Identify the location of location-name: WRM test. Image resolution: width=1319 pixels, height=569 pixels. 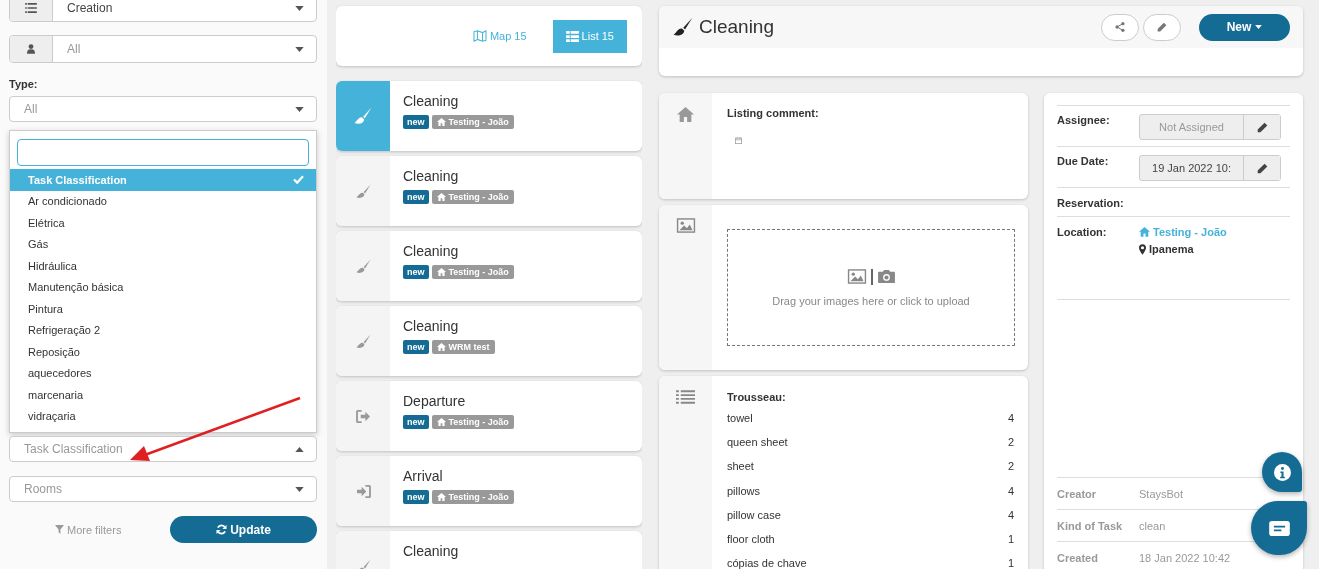
(469, 347).